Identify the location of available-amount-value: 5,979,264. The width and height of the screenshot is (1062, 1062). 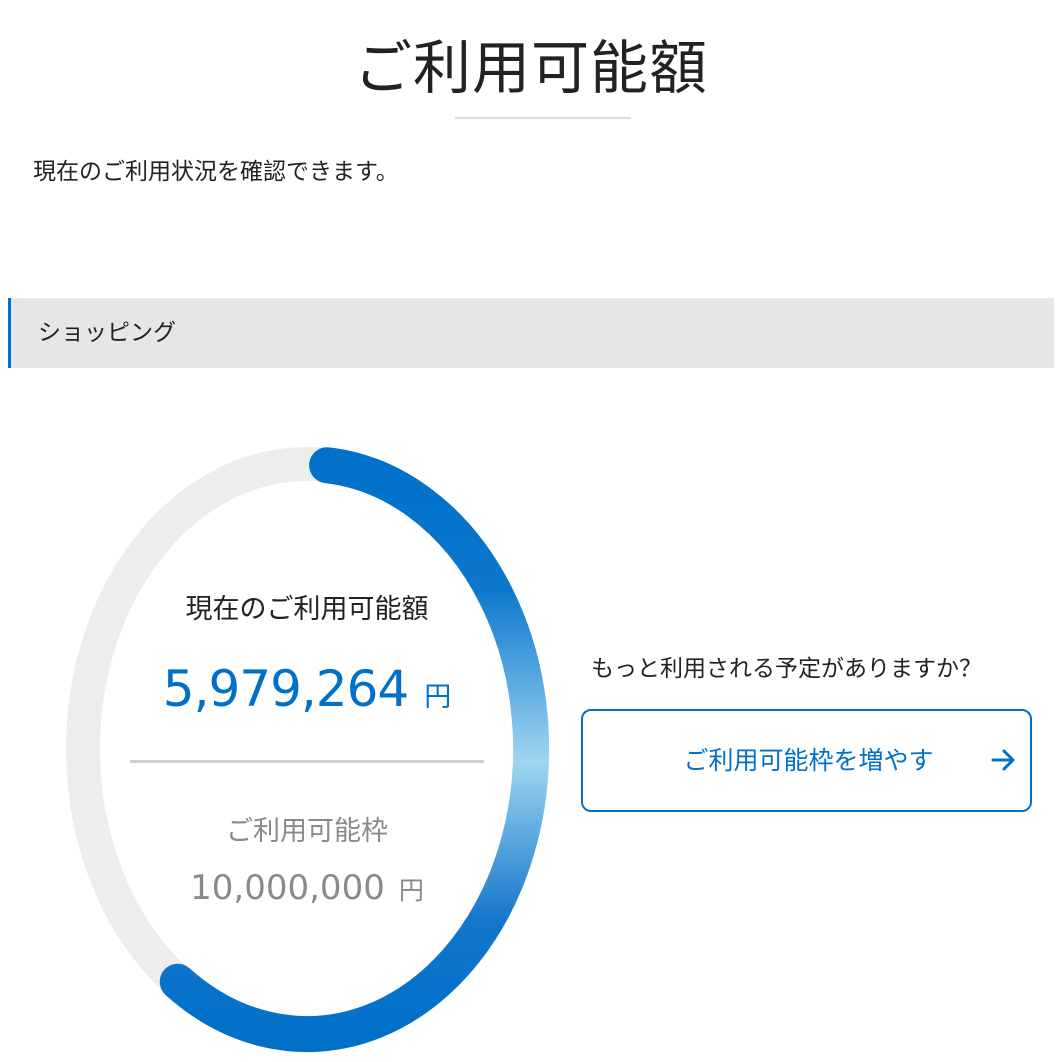
(285, 689).